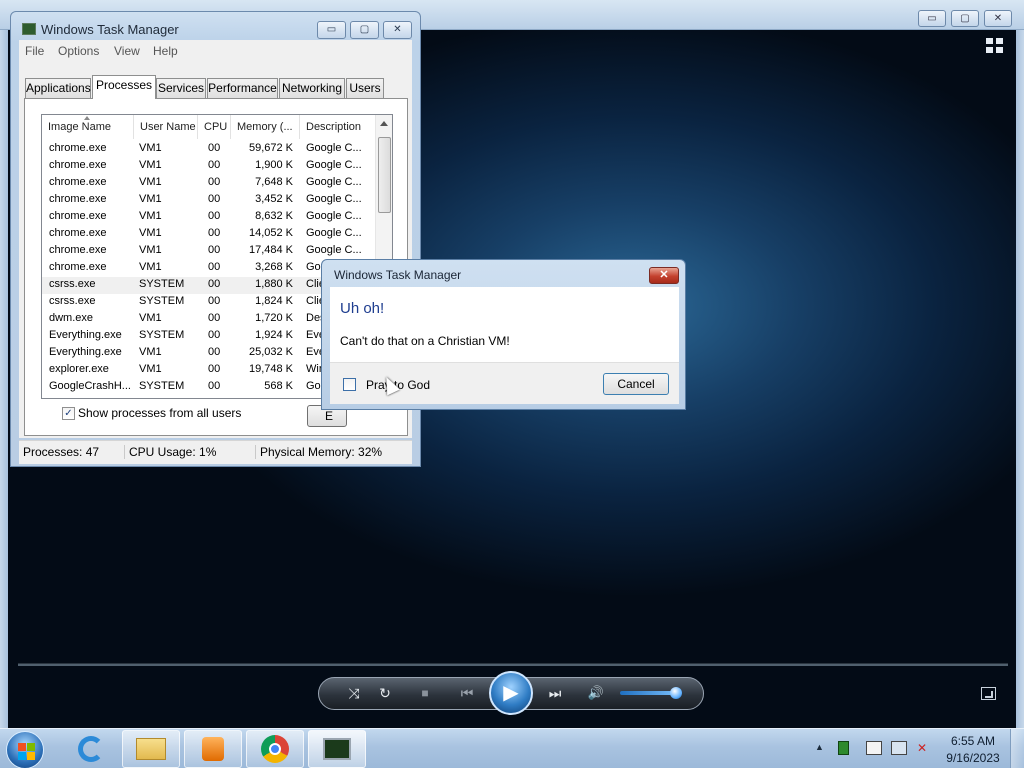  I want to click on cell-memory: 568 K, so click(278, 386).